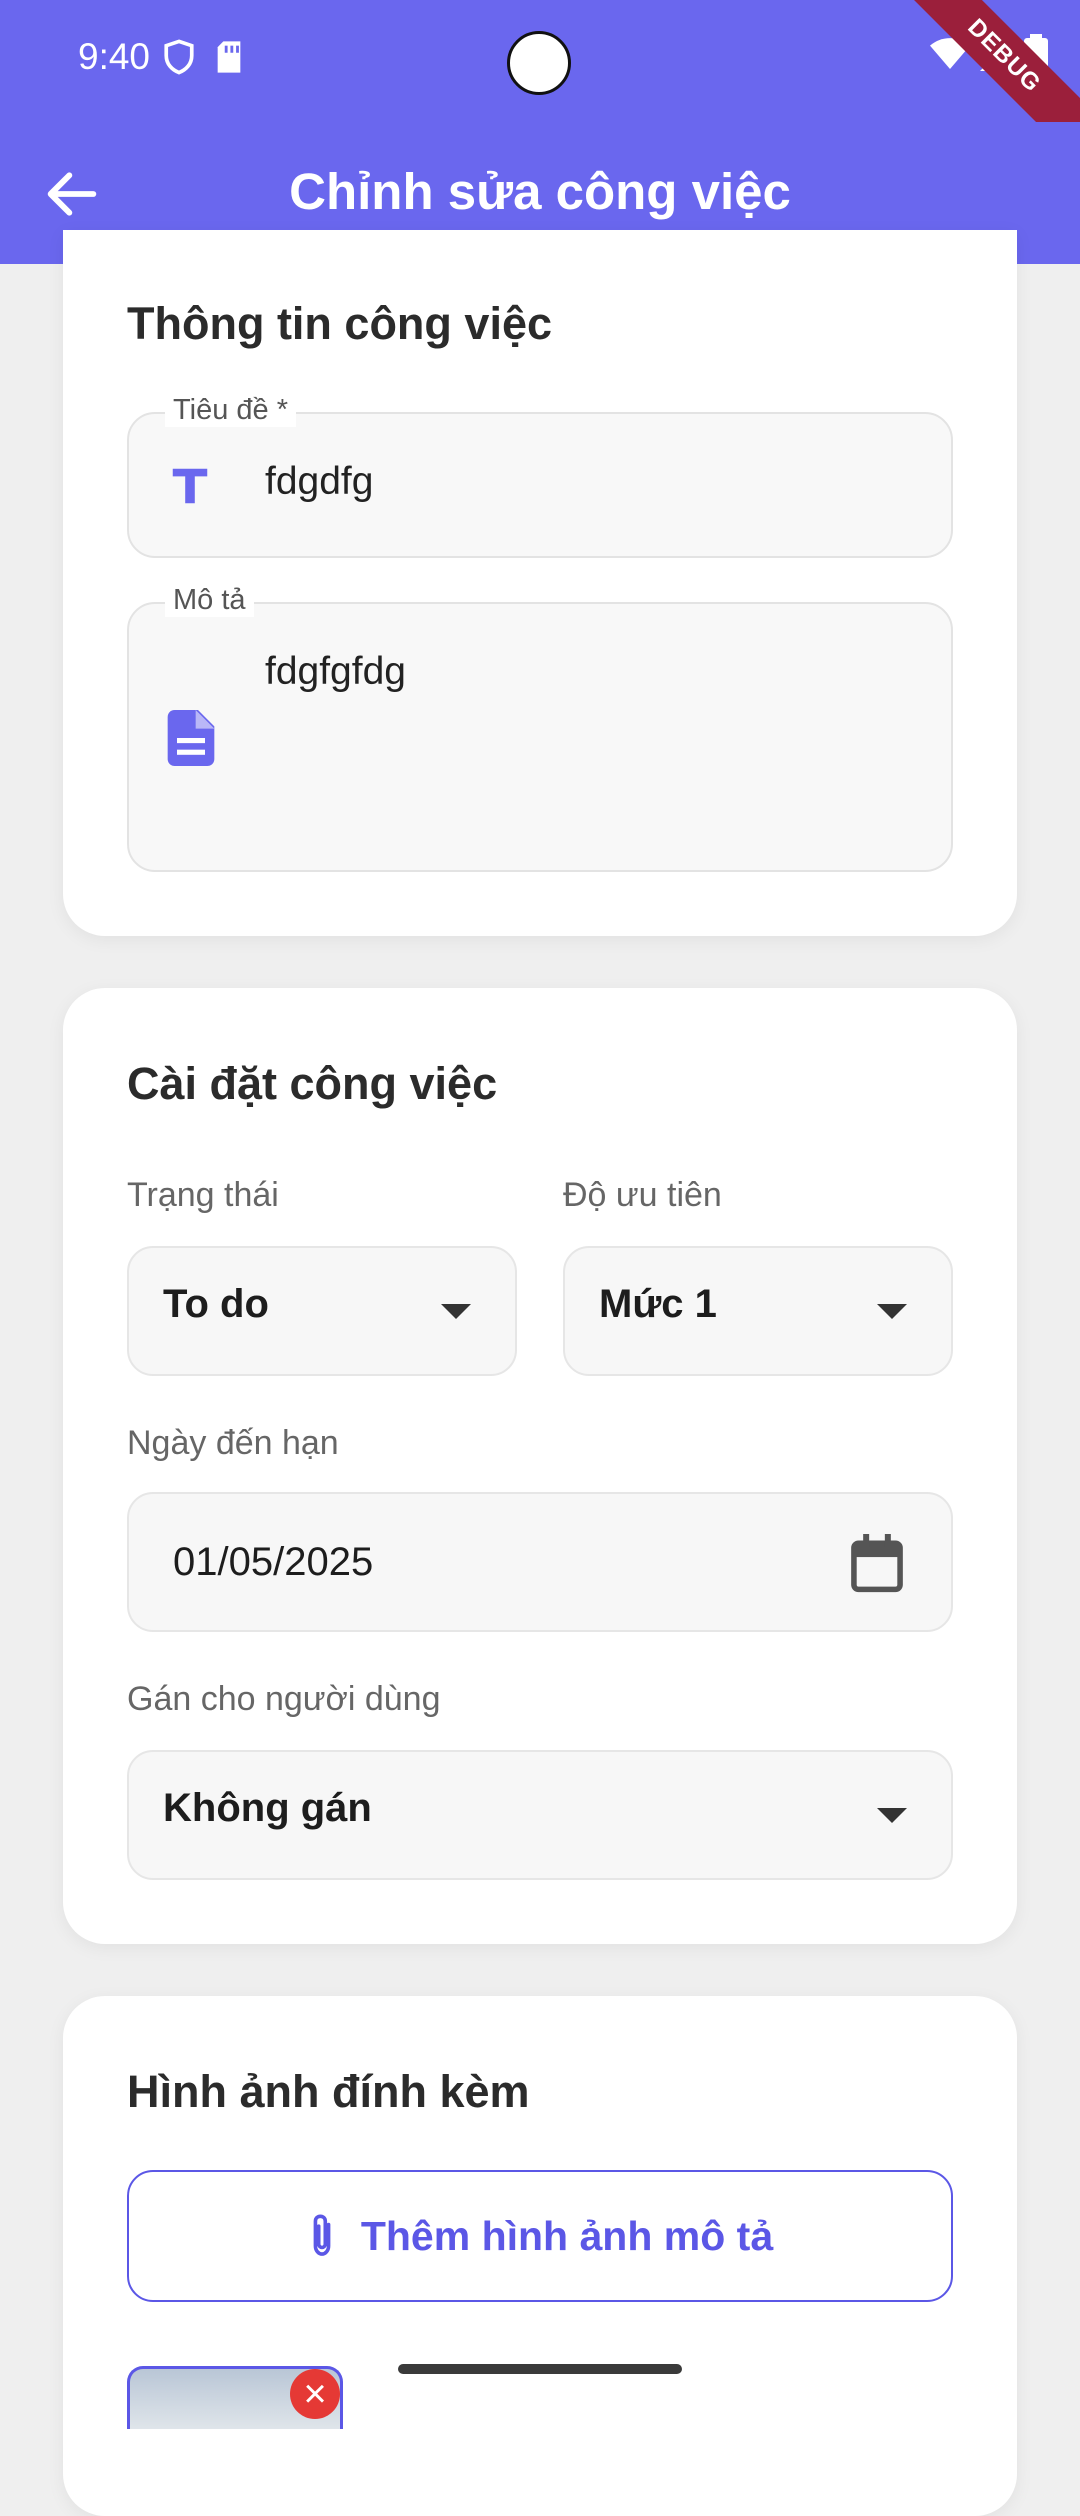 The height and width of the screenshot is (2516, 1080). I want to click on task-info-title: Thông tin công việc, so click(339, 323).